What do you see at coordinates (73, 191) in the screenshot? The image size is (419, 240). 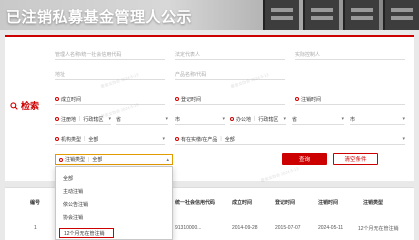 I see `menu-option-voluntary: 主动注销` at bounding box center [73, 191].